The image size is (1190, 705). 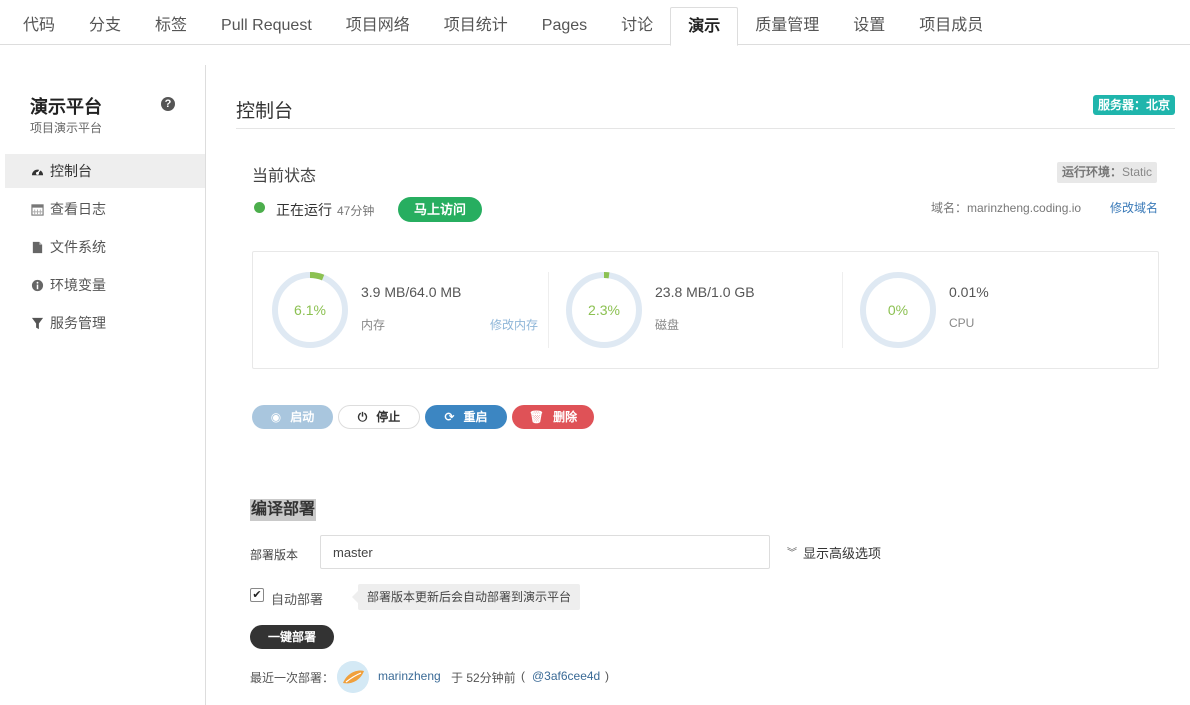 What do you see at coordinates (411, 292) in the screenshot?
I see `memory-value: 3.9 MB/64.0 MB` at bounding box center [411, 292].